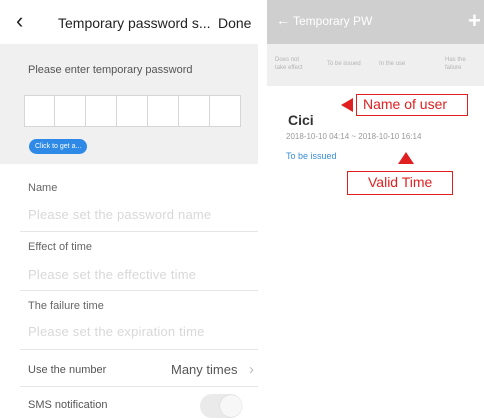 Image resolution: width=484 pixels, height=419 pixels. Describe the element at coordinates (354, 136) in the screenshot. I see `valid-time-range: 2018-10-10 04:14 ~ 2018-10-10 16:14` at that location.